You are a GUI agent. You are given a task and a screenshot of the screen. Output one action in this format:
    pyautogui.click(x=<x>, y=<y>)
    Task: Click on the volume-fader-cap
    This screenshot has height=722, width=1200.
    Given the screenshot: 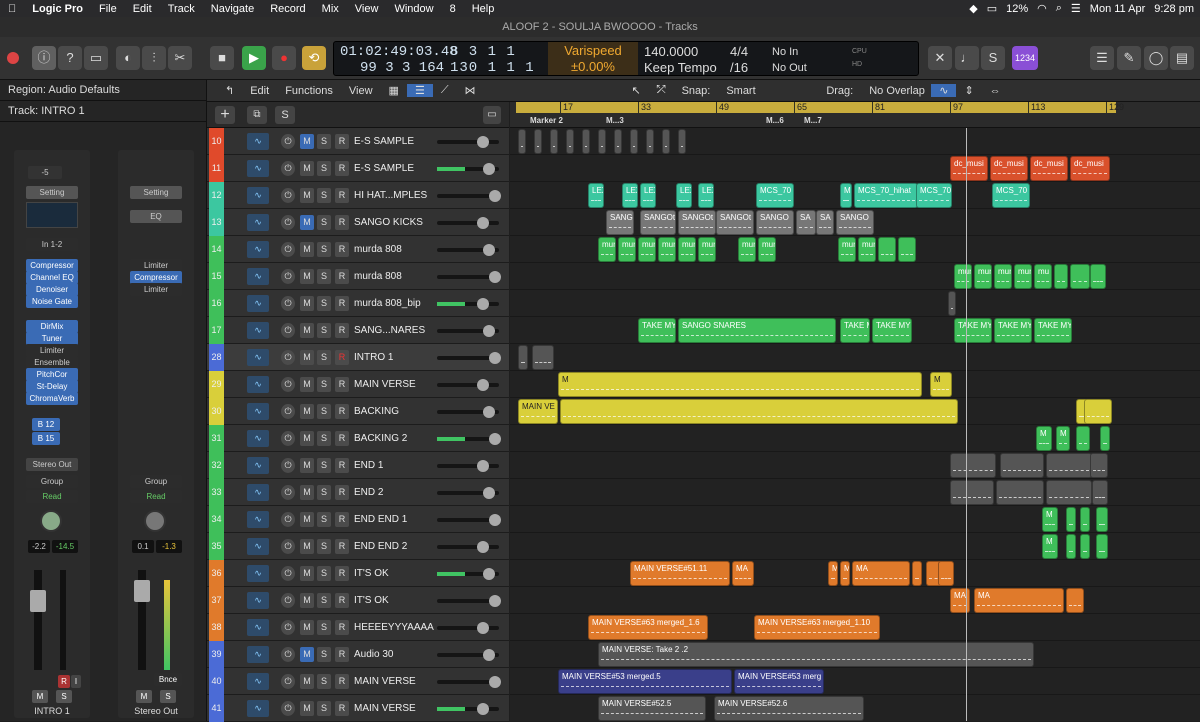 What is the action you would take?
    pyautogui.click(x=38, y=601)
    